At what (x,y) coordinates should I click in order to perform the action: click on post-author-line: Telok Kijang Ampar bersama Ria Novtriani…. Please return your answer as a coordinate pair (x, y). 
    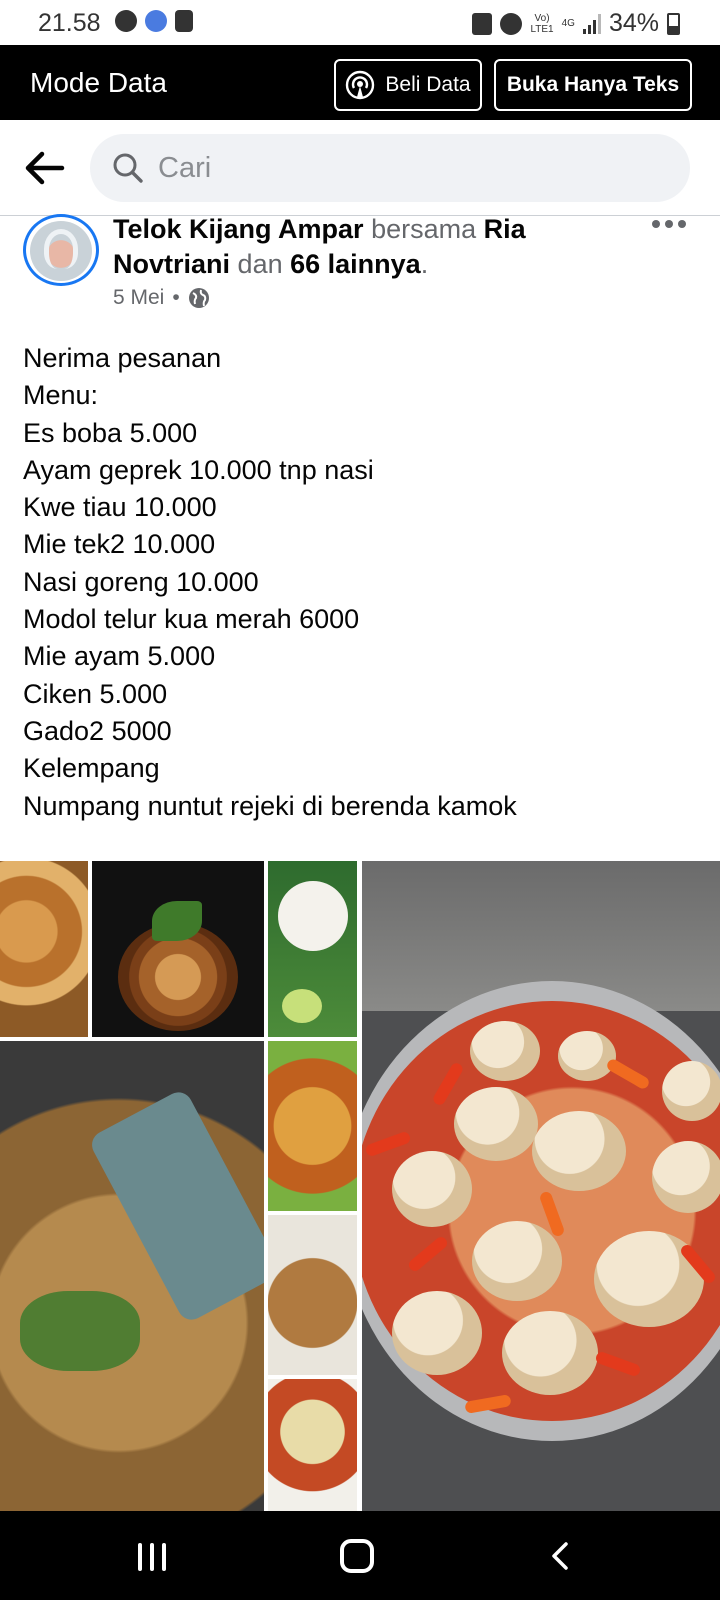
    Looking at the image, I should click on (373, 247).